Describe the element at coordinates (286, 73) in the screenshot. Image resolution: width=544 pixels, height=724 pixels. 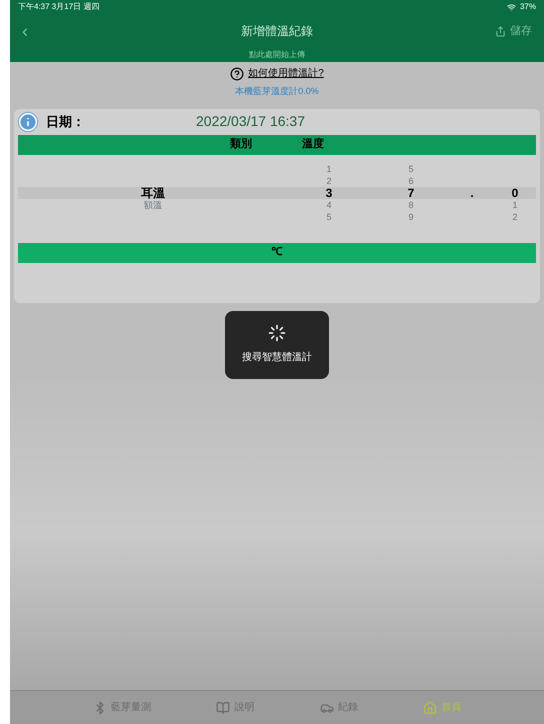
I see `help-link: 如何使用體溫計?` at that location.